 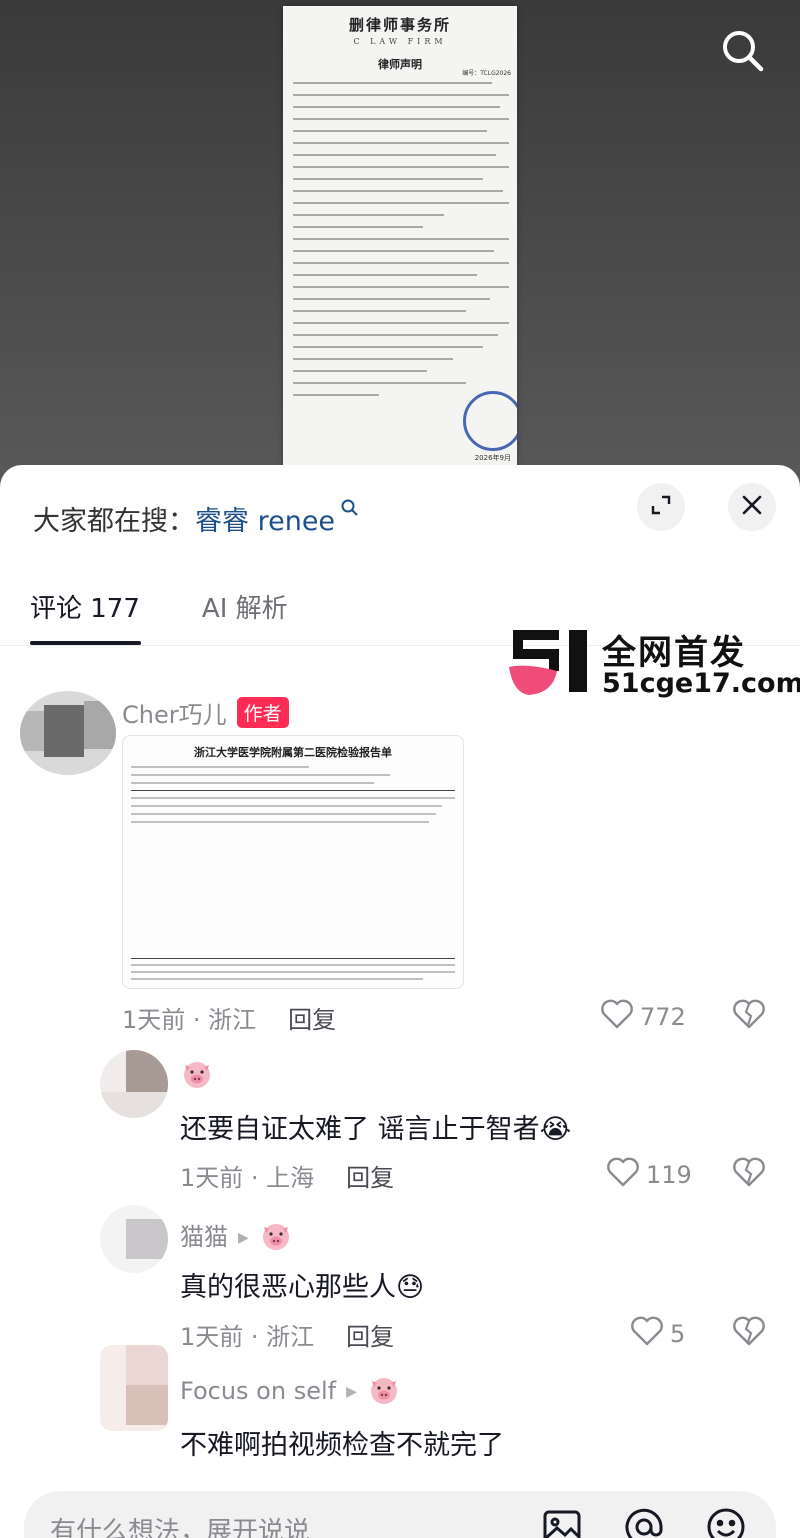 What do you see at coordinates (562, 1521) in the screenshot?
I see `image-icon` at bounding box center [562, 1521].